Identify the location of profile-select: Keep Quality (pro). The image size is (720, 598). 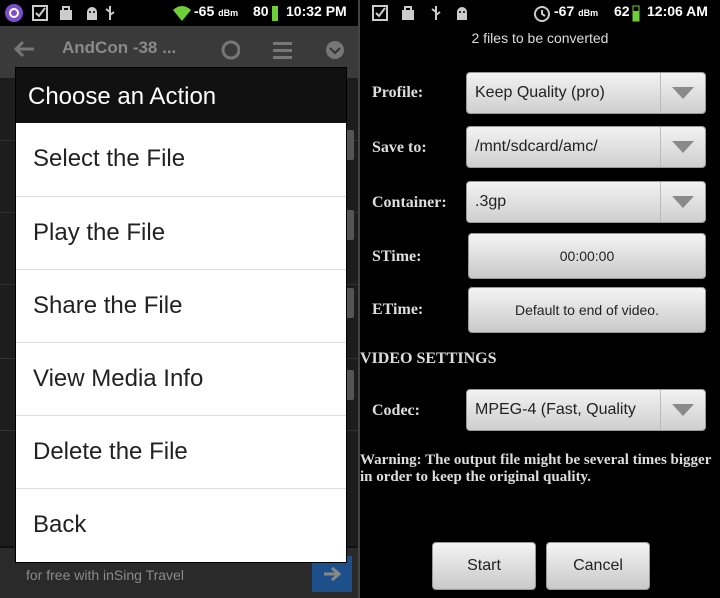
(586, 93).